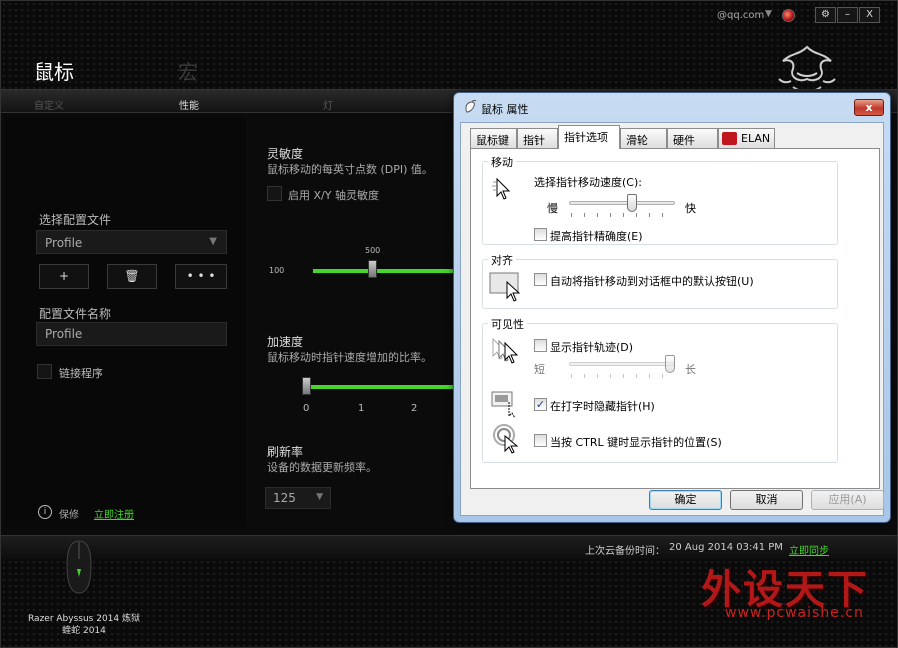 Image resolution: width=898 pixels, height=648 pixels. I want to click on tab-mouse: 鼠标, so click(54, 70).